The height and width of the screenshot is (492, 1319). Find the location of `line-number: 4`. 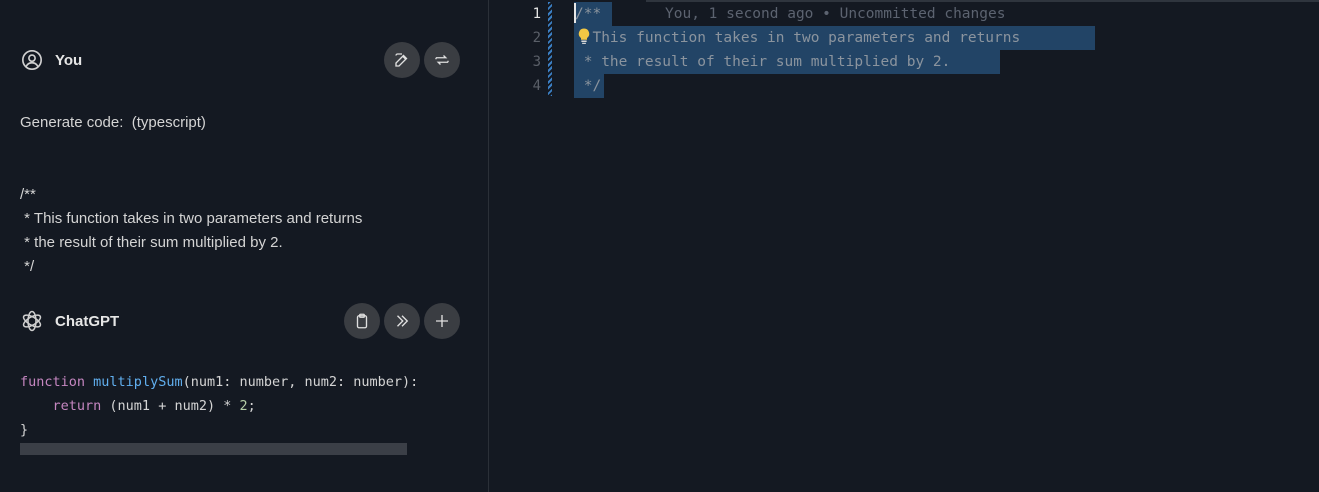

line-number: 4 is located at coordinates (536, 86).